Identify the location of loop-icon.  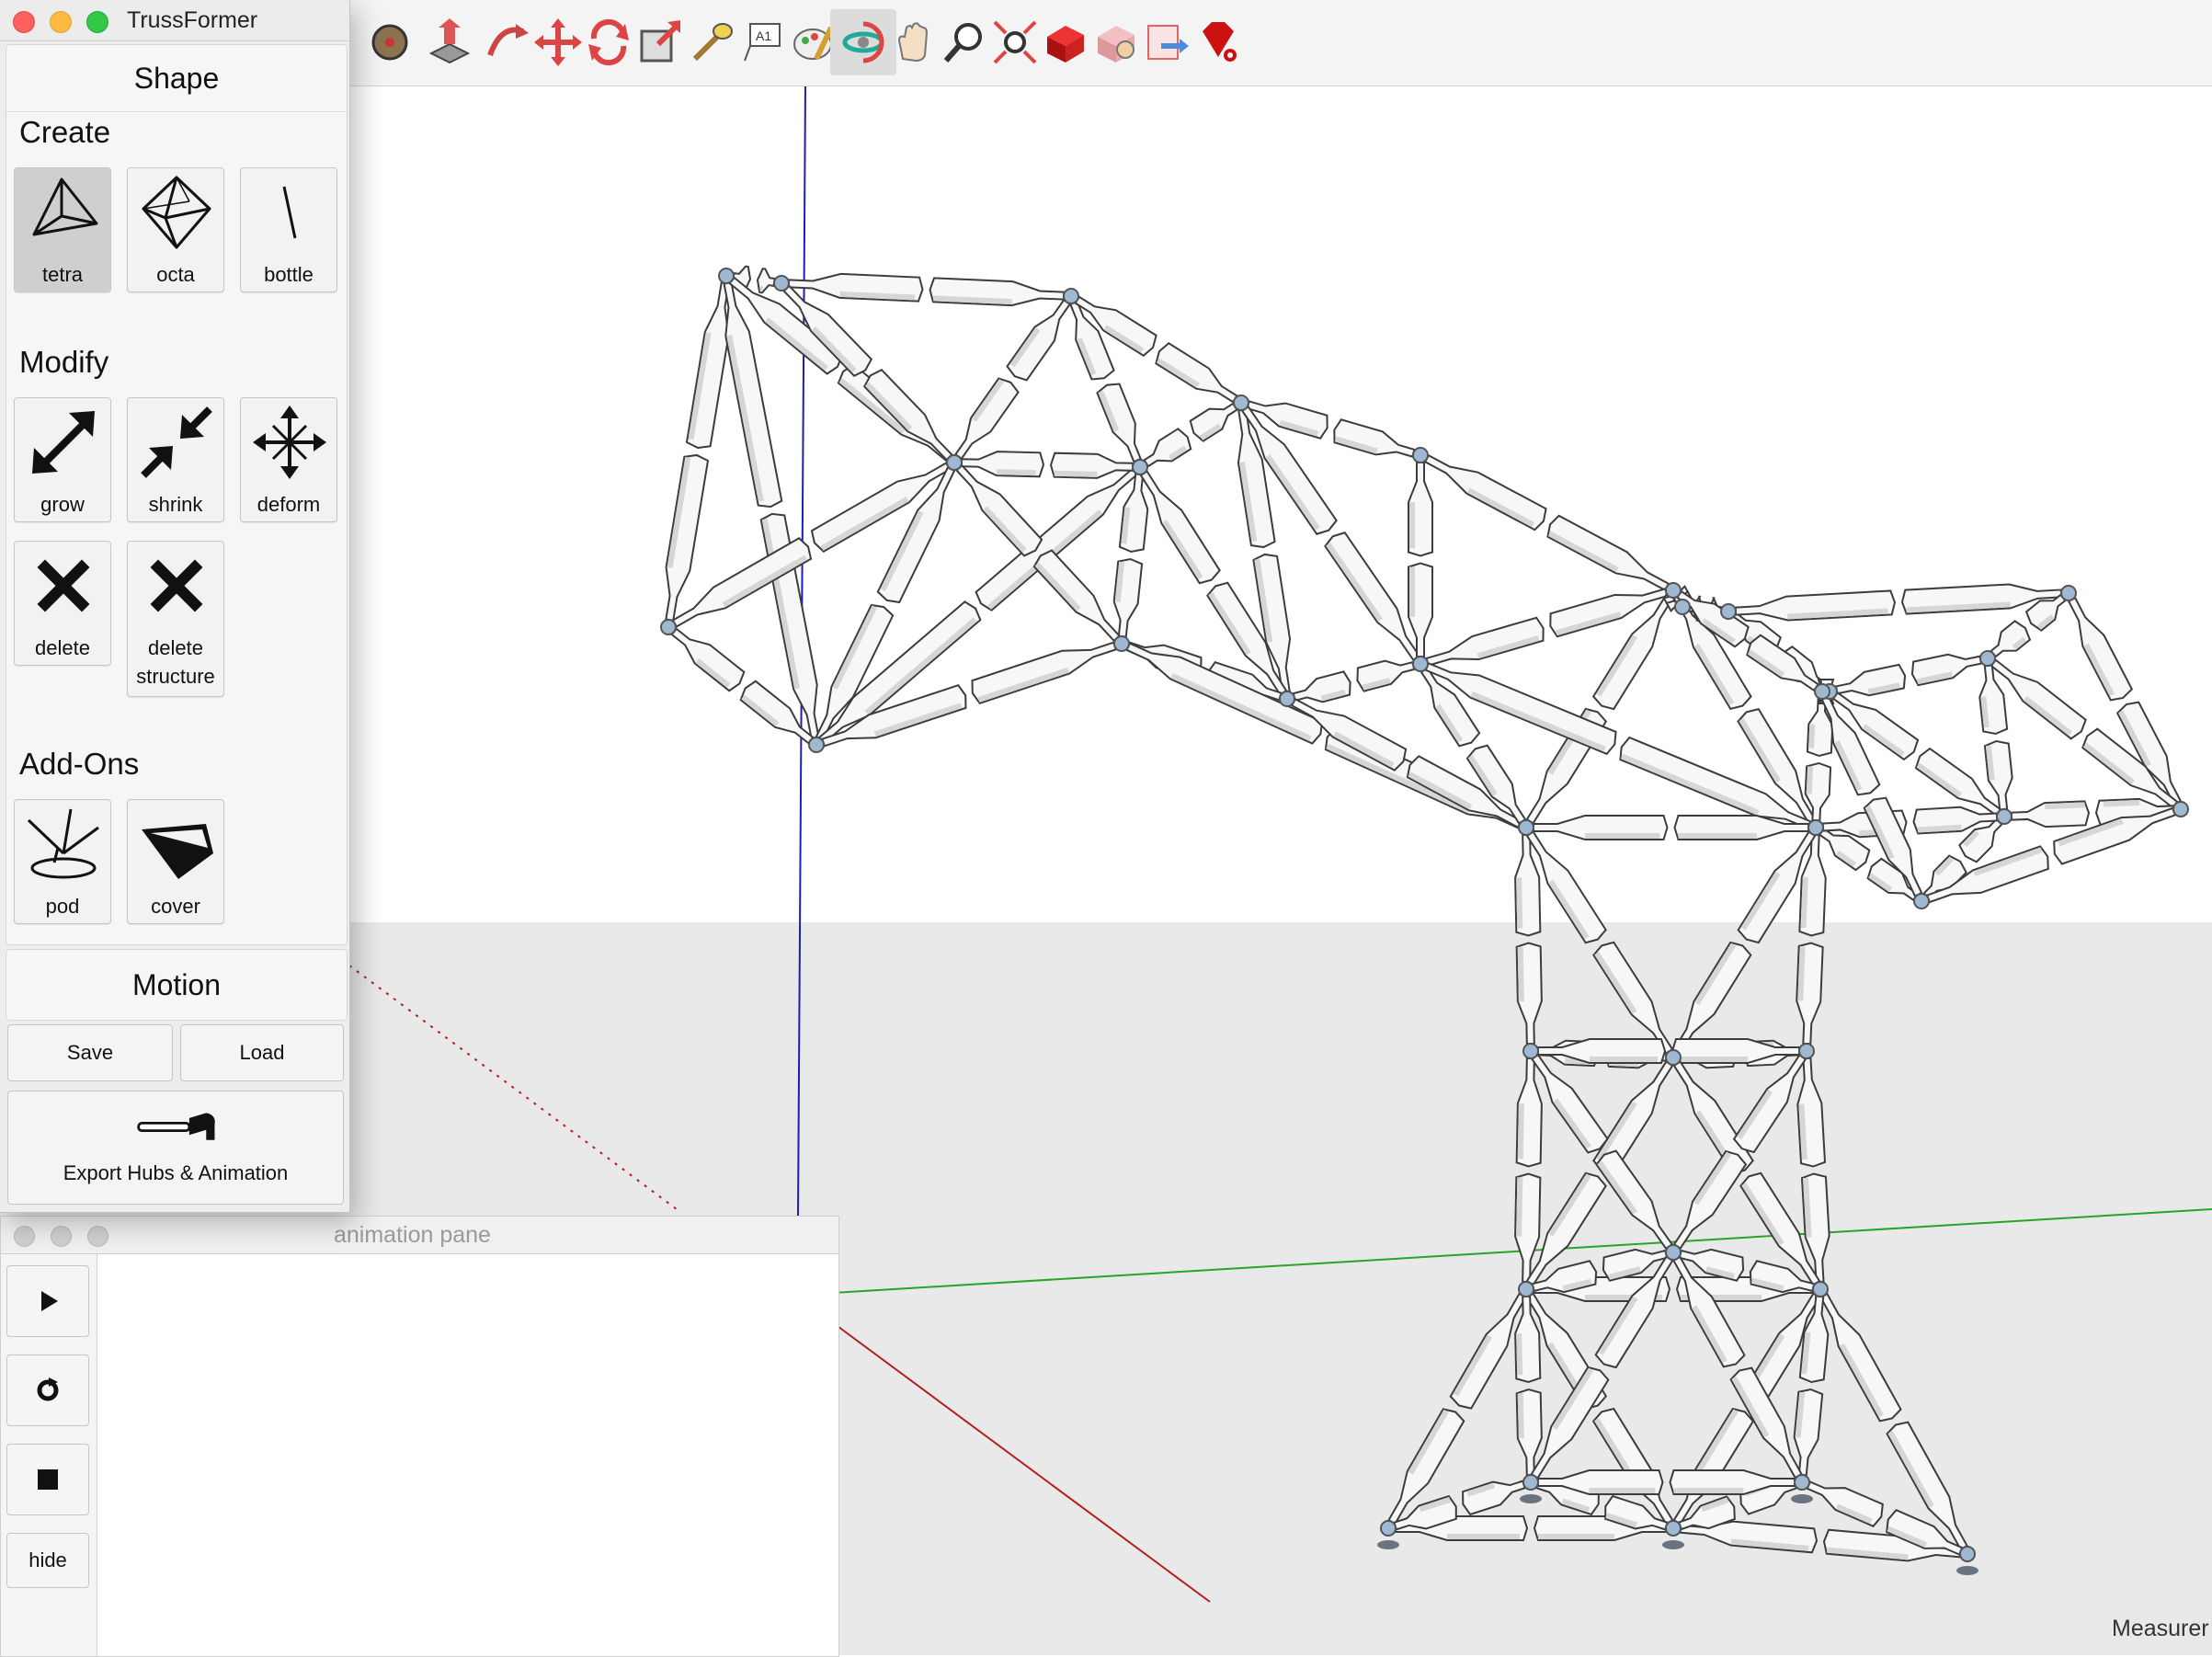
(48, 1389).